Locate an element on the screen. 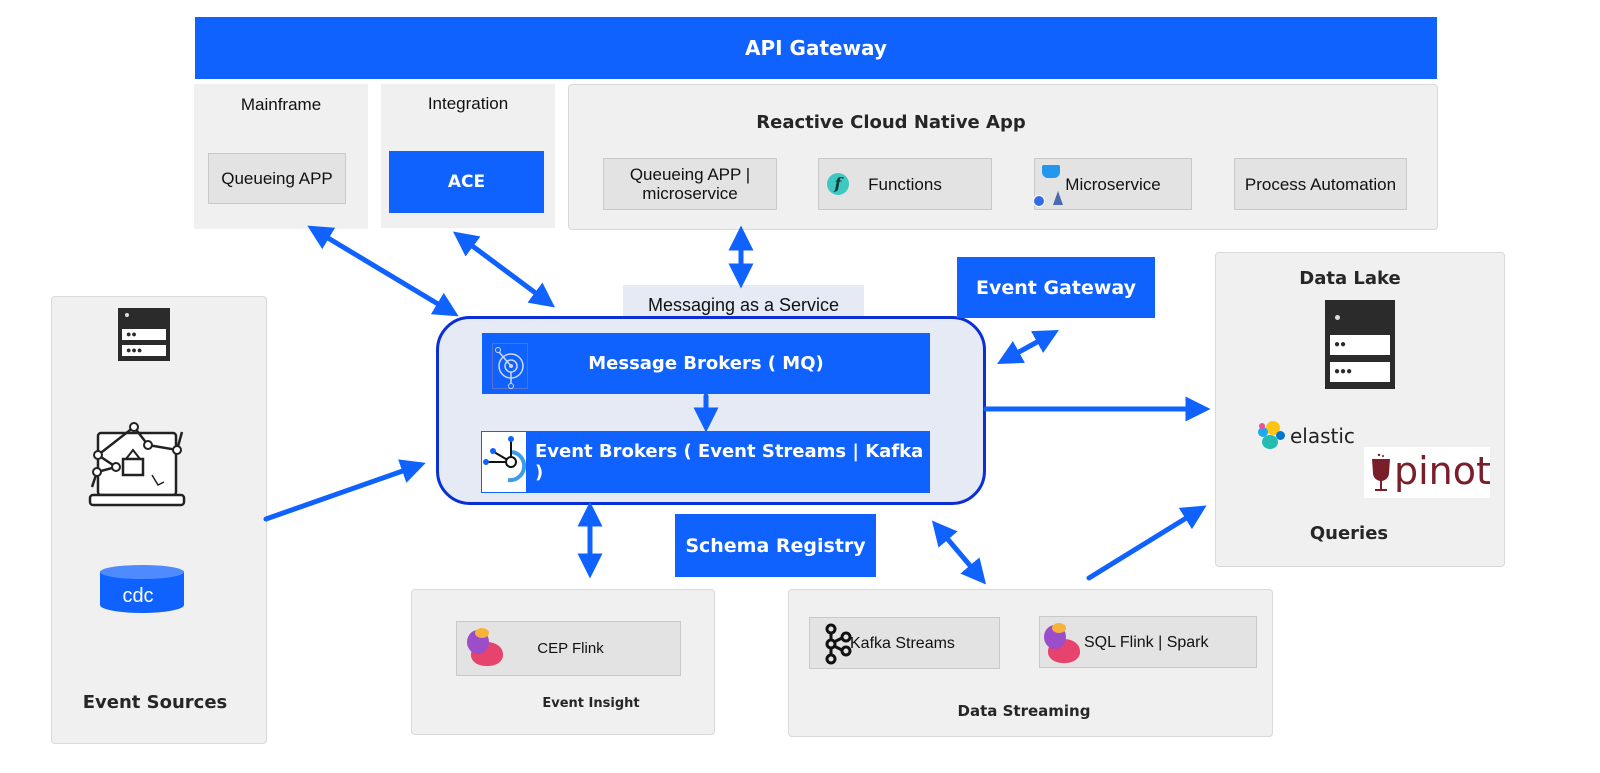 This screenshot has height=773, width=1600. arrow-eventsources-messaging is located at coordinates (344, 490).